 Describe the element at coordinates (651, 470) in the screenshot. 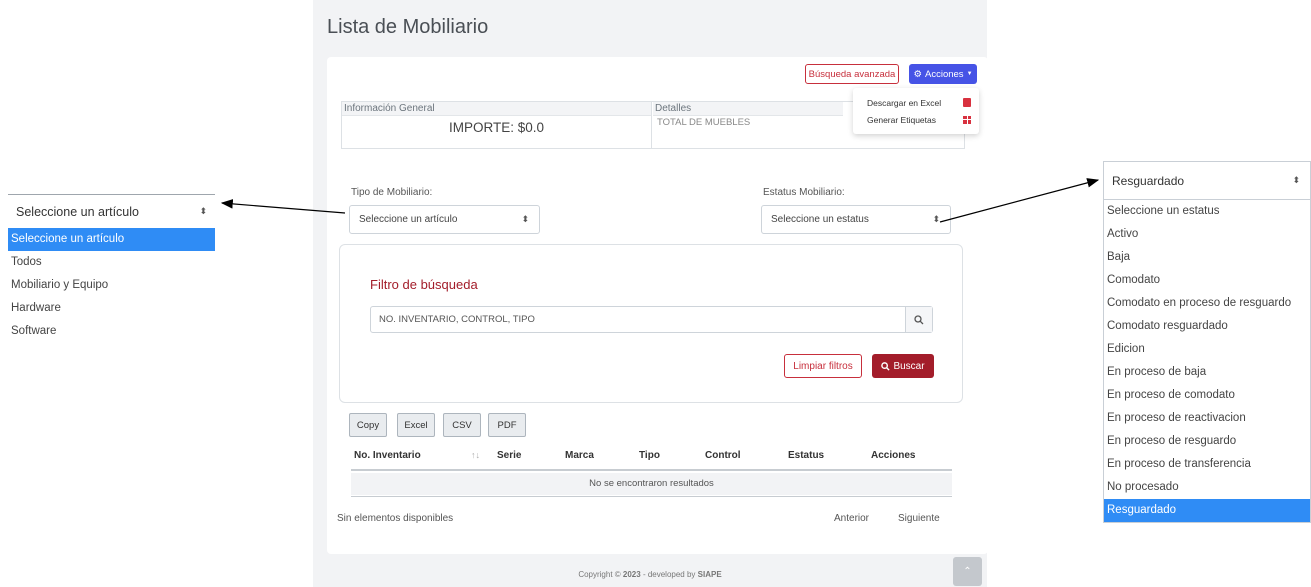

I see `table-header-divider` at that location.